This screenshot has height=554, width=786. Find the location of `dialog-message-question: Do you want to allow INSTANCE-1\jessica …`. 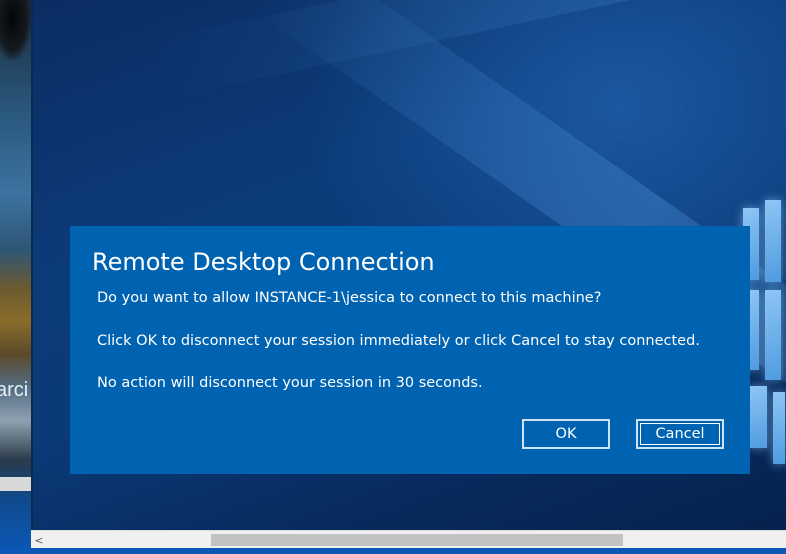

dialog-message-question: Do you want to allow INSTANCE-1\jessica … is located at coordinates (349, 298).